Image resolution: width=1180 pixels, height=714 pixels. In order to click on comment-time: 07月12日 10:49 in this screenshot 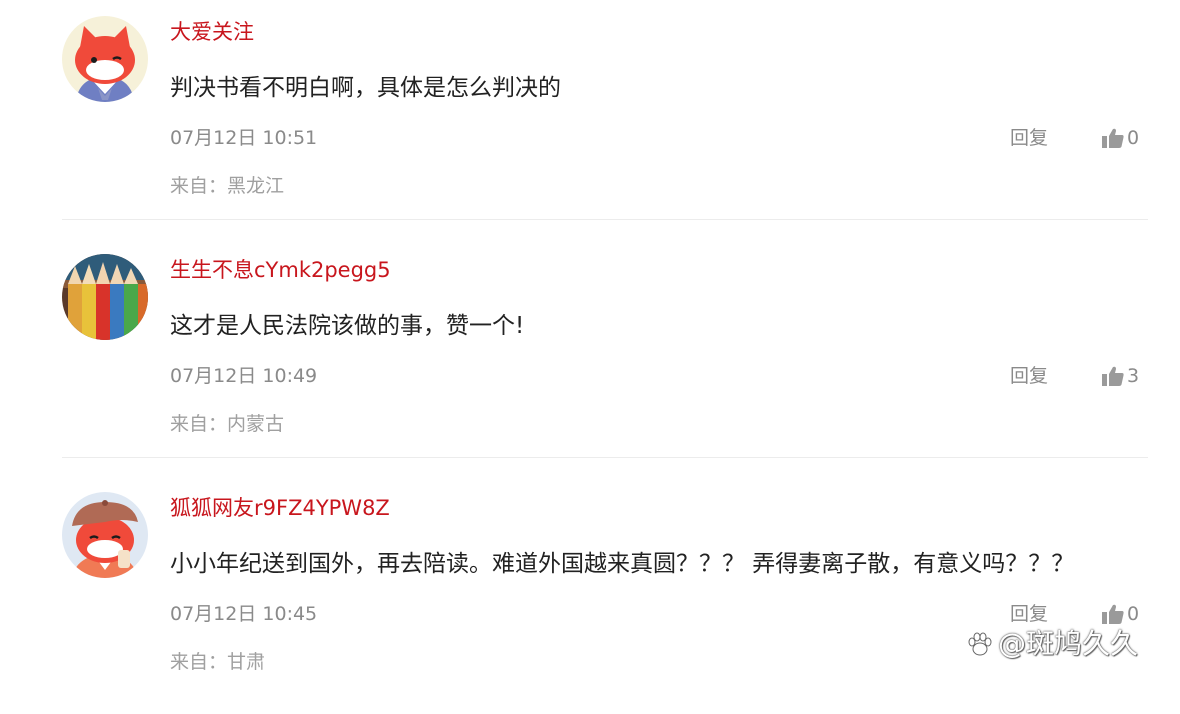, I will do `click(244, 376)`.